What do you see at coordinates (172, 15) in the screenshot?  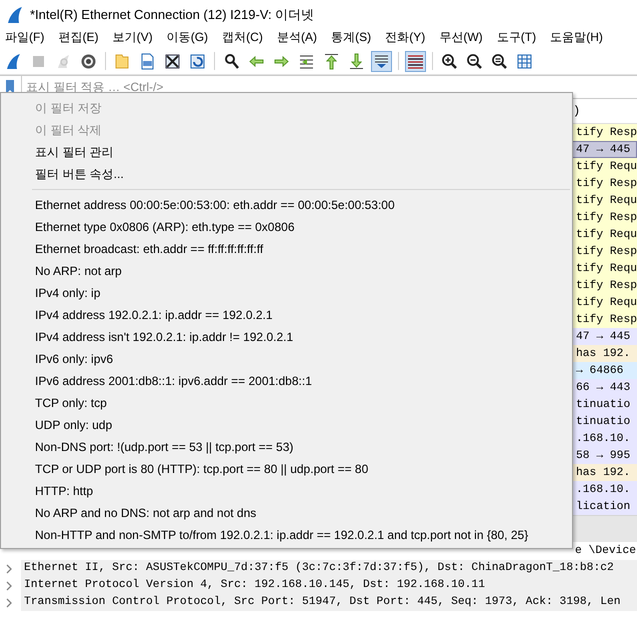 I see `window-title: *Intel(R) Ethernet Connection (12) I219-V: 이더넷` at bounding box center [172, 15].